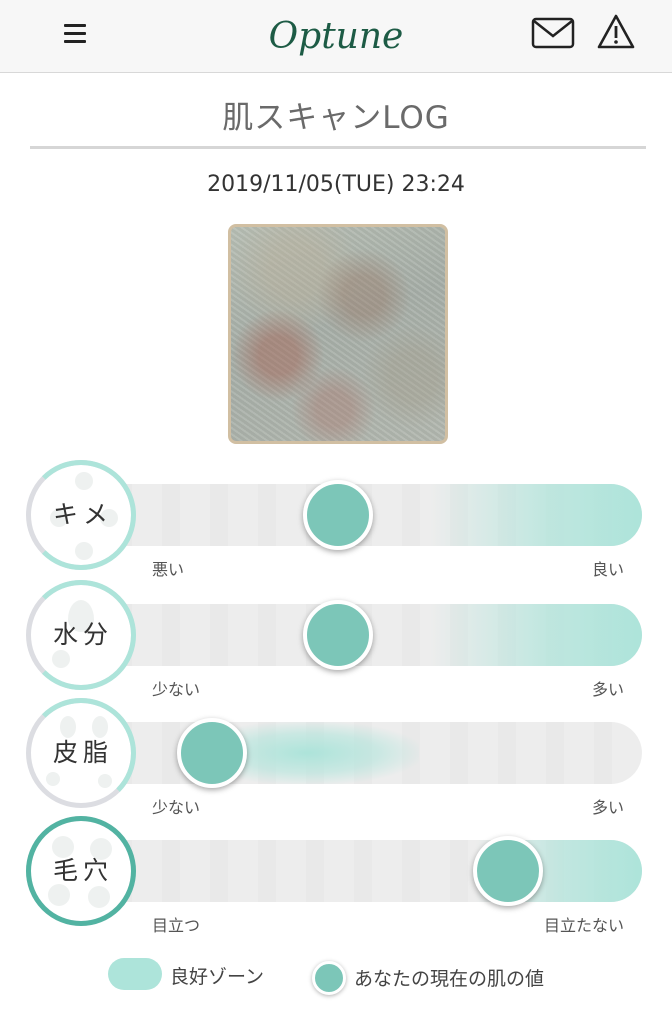  Describe the element at coordinates (176, 925) in the screenshot. I see `low-label: 目立つ` at that location.